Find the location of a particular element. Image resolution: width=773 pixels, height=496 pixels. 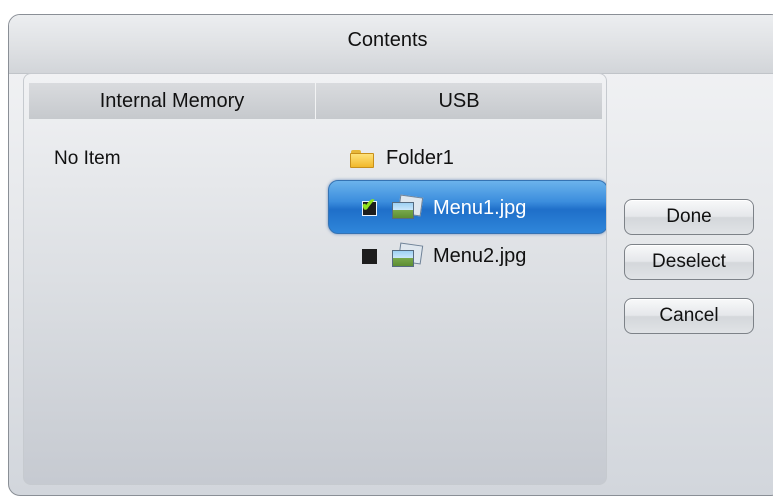

folder-icon is located at coordinates (362, 158).